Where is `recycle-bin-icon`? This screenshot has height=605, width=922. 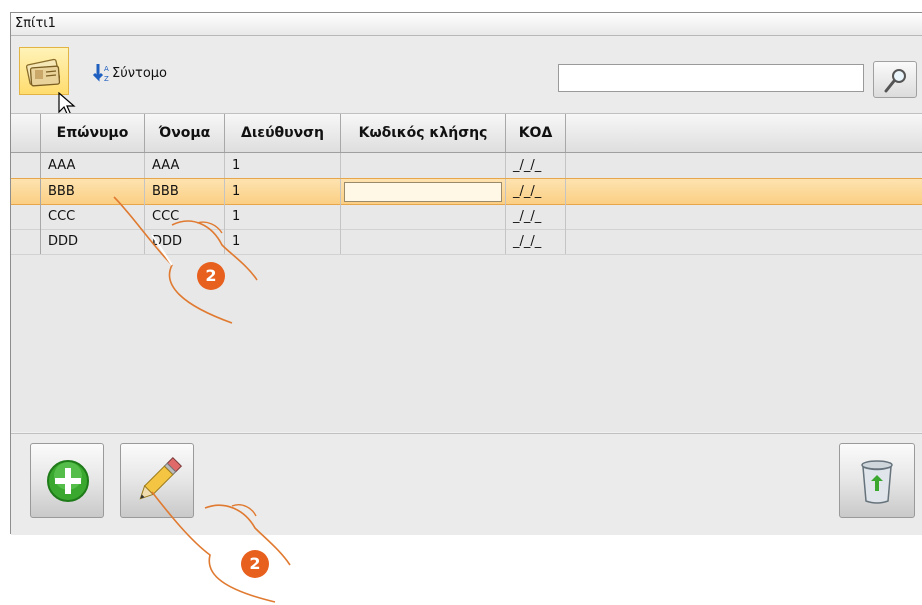 recycle-bin-icon is located at coordinates (877, 482).